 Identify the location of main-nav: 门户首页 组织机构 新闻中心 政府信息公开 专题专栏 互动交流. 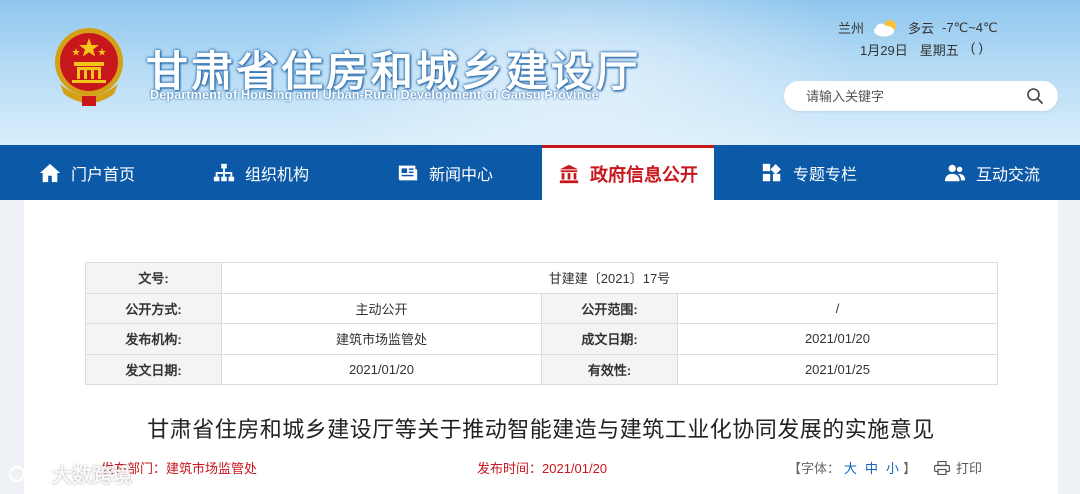
(540, 172).